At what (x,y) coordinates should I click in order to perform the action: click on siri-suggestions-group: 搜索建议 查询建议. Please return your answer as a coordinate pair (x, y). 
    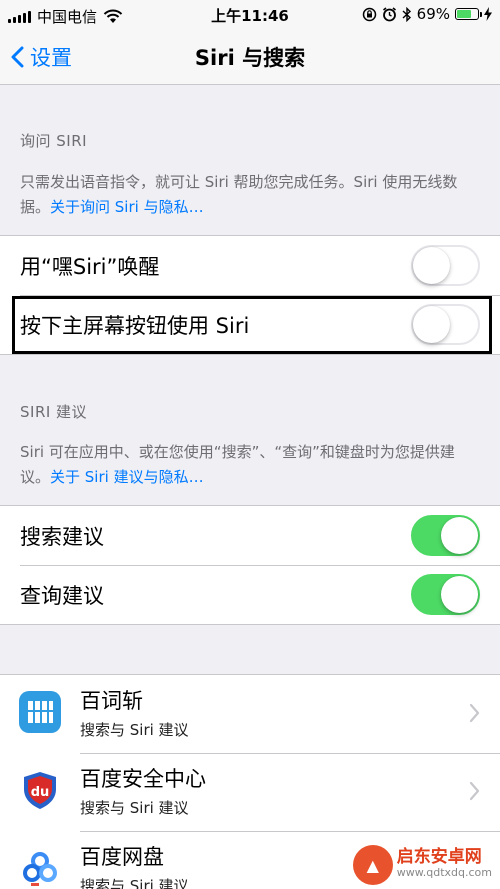
    Looking at the image, I should click on (250, 565).